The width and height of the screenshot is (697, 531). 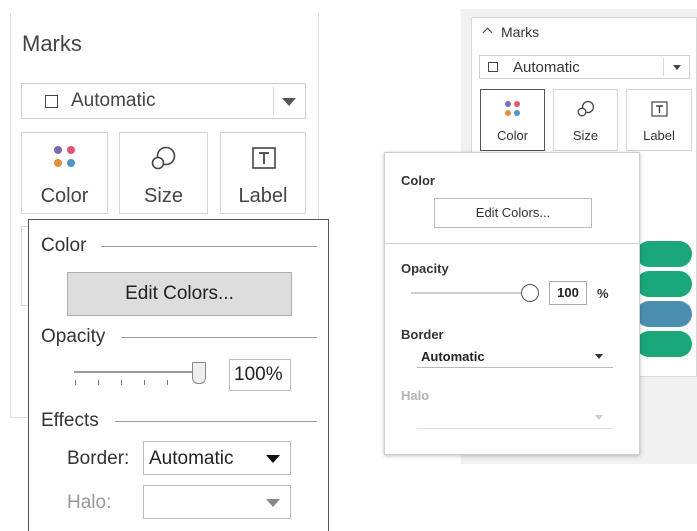 I want to click on left-mark-type-value: Automatic, so click(x=113, y=100).